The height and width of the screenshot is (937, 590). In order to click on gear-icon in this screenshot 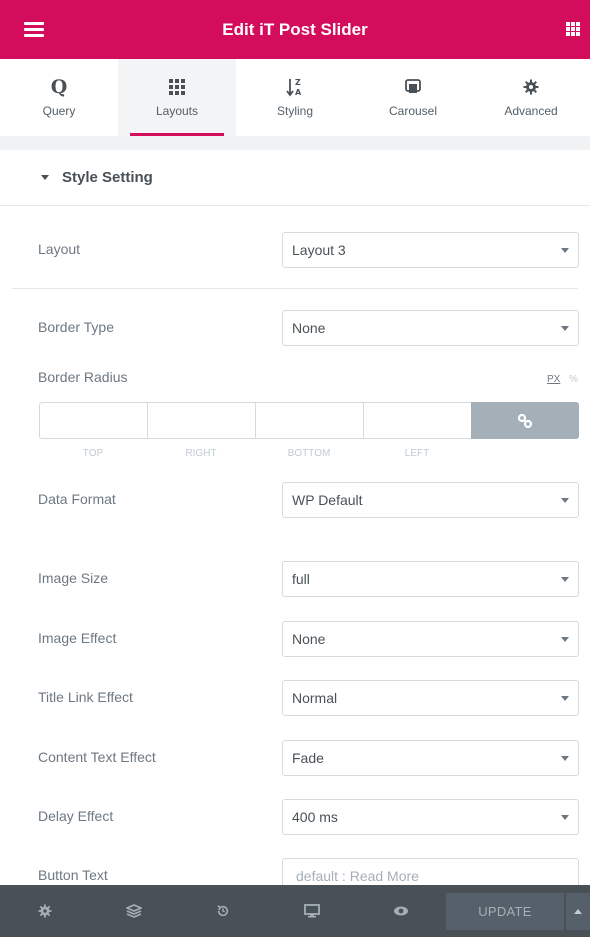, I will do `click(531, 87)`.